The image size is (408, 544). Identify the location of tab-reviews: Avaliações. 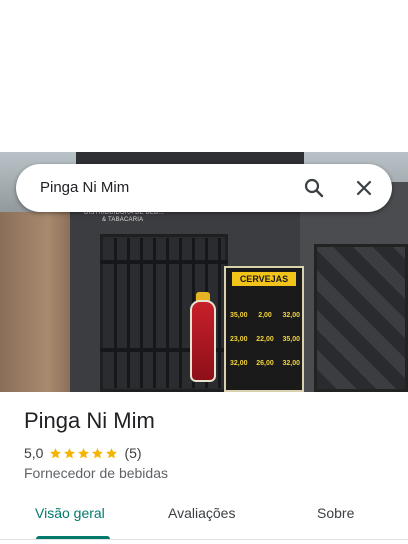
(201, 513).